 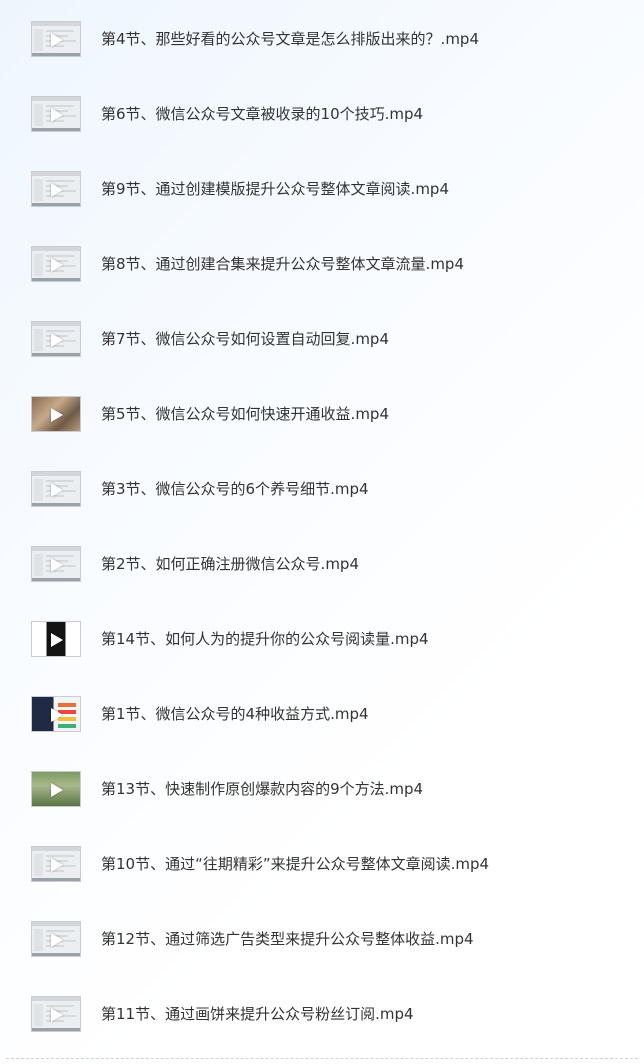 I want to click on video-file-row: 第7节、微信公众号如何设置自动回复.mp4, so click(x=322, y=339).